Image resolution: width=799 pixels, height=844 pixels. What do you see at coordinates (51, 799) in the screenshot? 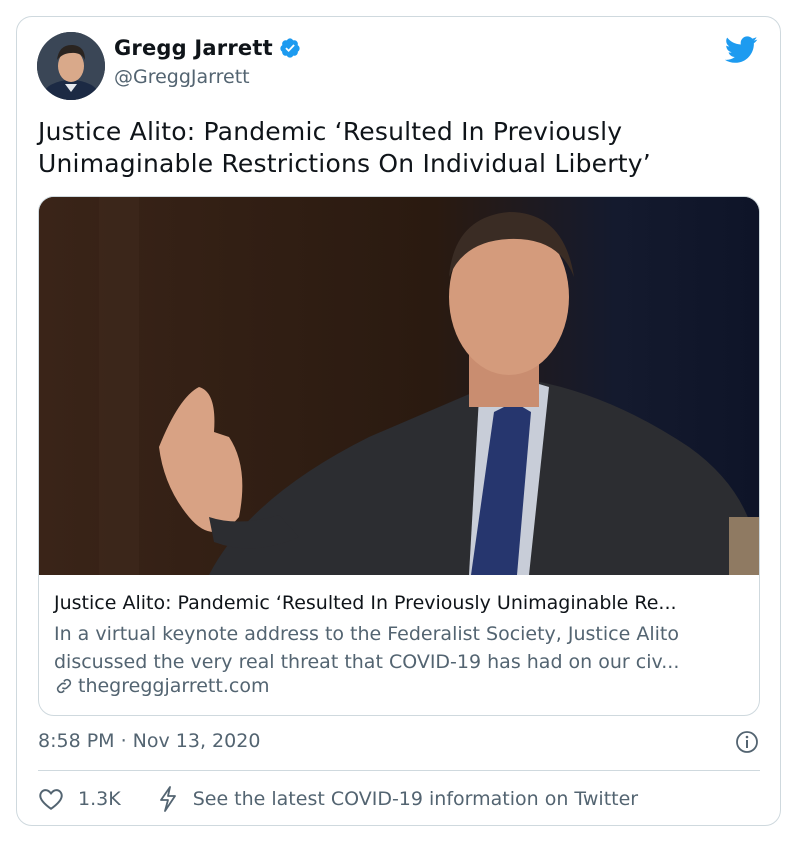
I see `heart-icon` at bounding box center [51, 799].